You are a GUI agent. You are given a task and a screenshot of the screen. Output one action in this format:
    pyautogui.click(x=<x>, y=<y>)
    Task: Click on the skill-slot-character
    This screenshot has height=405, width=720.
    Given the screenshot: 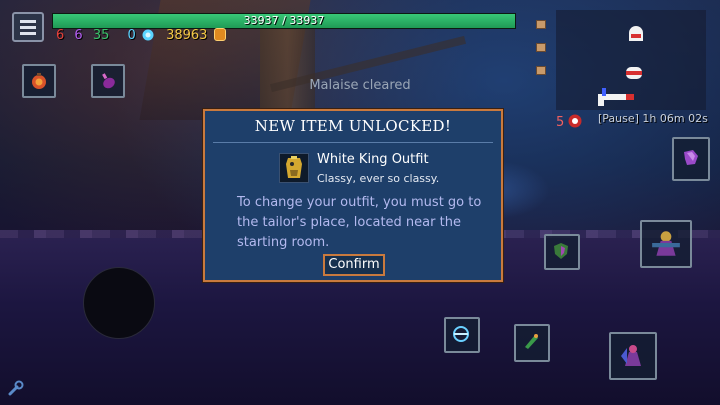 What is the action you would take?
    pyautogui.click(x=666, y=244)
    